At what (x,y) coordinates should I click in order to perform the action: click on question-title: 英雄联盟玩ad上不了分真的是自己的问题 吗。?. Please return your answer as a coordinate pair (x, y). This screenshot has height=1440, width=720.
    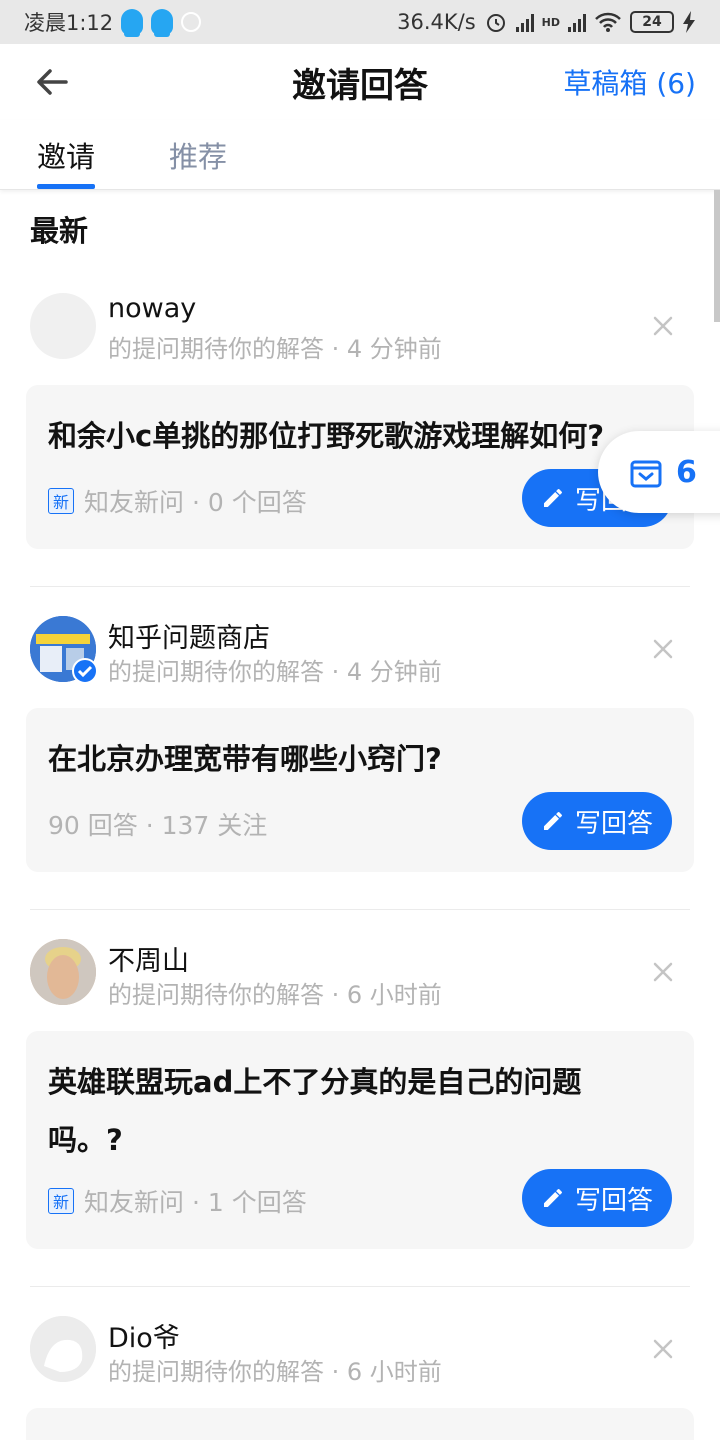
    Looking at the image, I should click on (360, 1111).